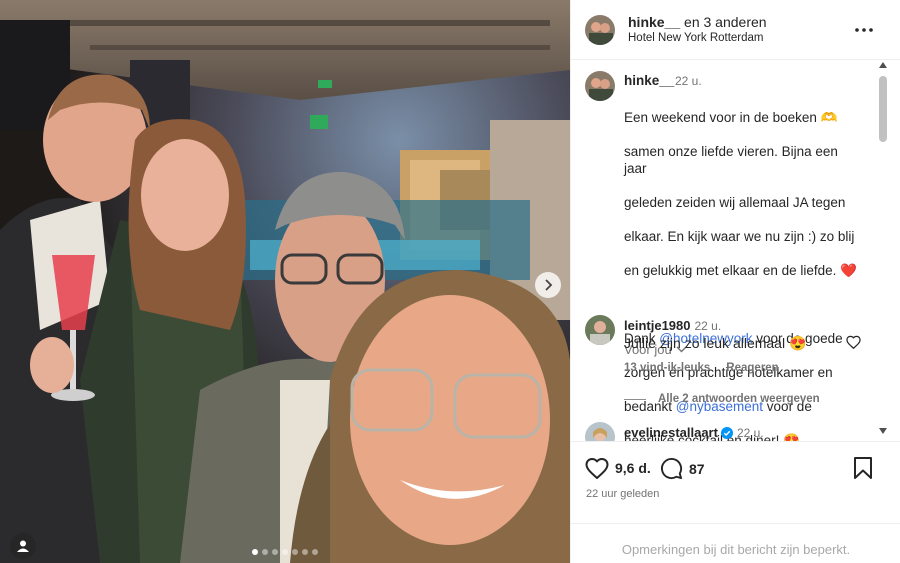 Image resolution: width=900 pixels, height=563 pixels. What do you see at coordinates (883, 65) in the screenshot?
I see `scroll-up-icon` at bounding box center [883, 65].